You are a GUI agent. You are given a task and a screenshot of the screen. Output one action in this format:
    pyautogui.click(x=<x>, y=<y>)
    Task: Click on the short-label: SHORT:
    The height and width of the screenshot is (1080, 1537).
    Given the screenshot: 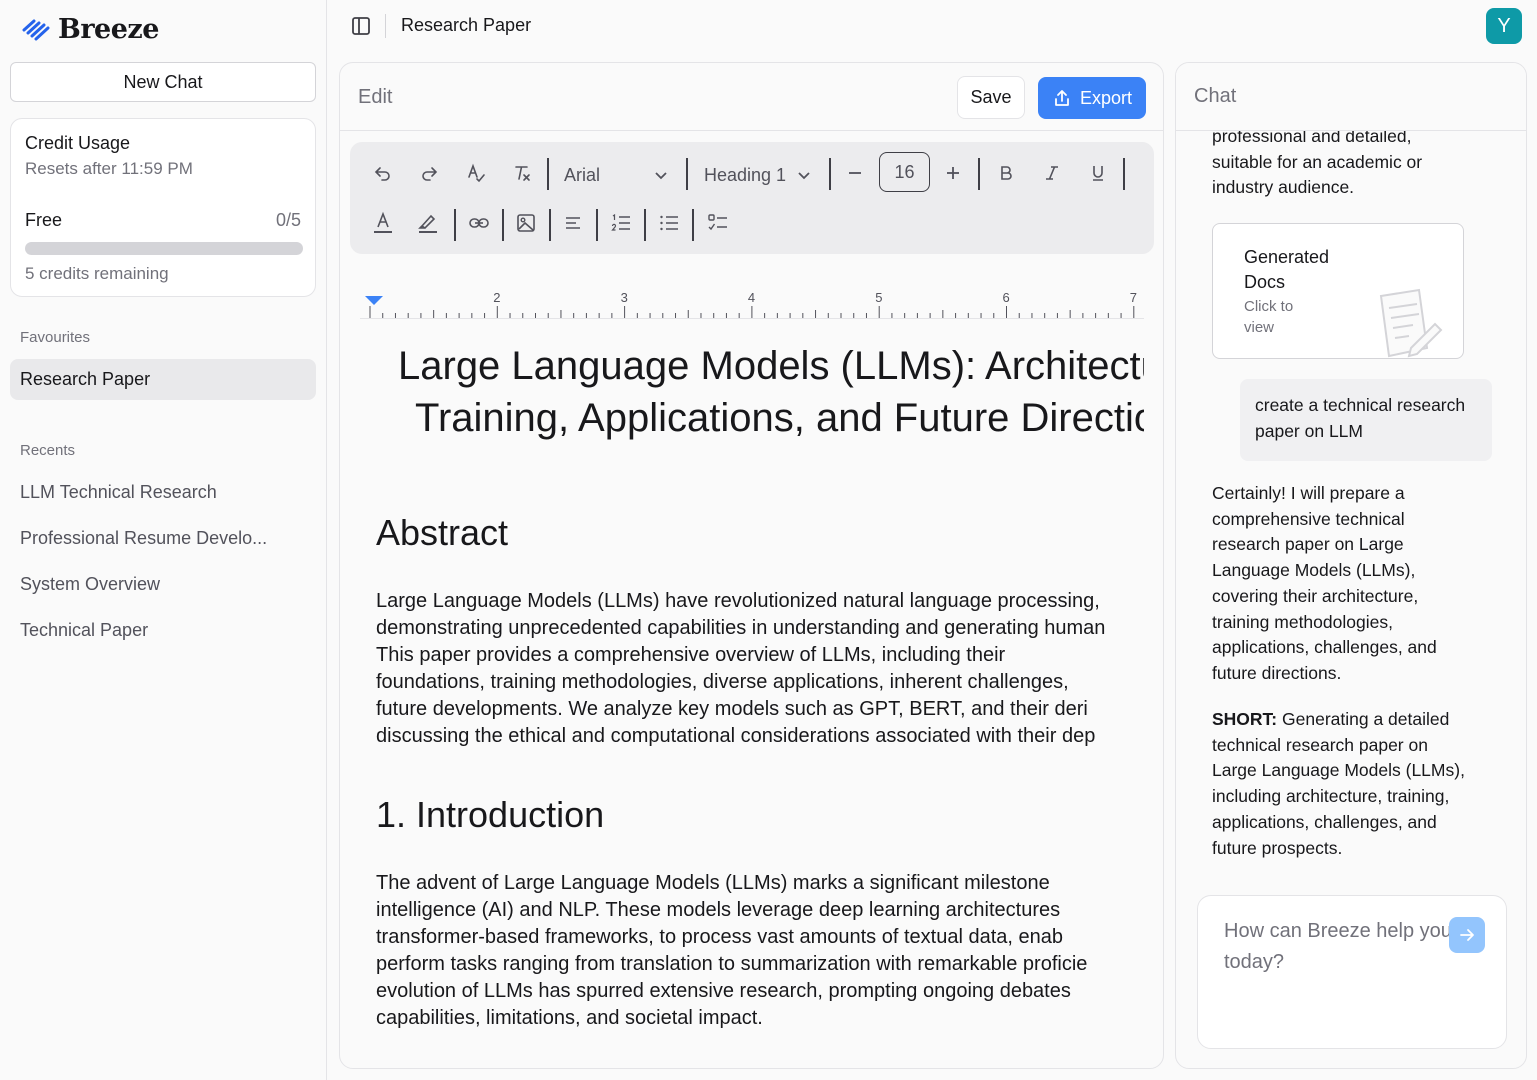 What is the action you would take?
    pyautogui.click(x=1245, y=719)
    